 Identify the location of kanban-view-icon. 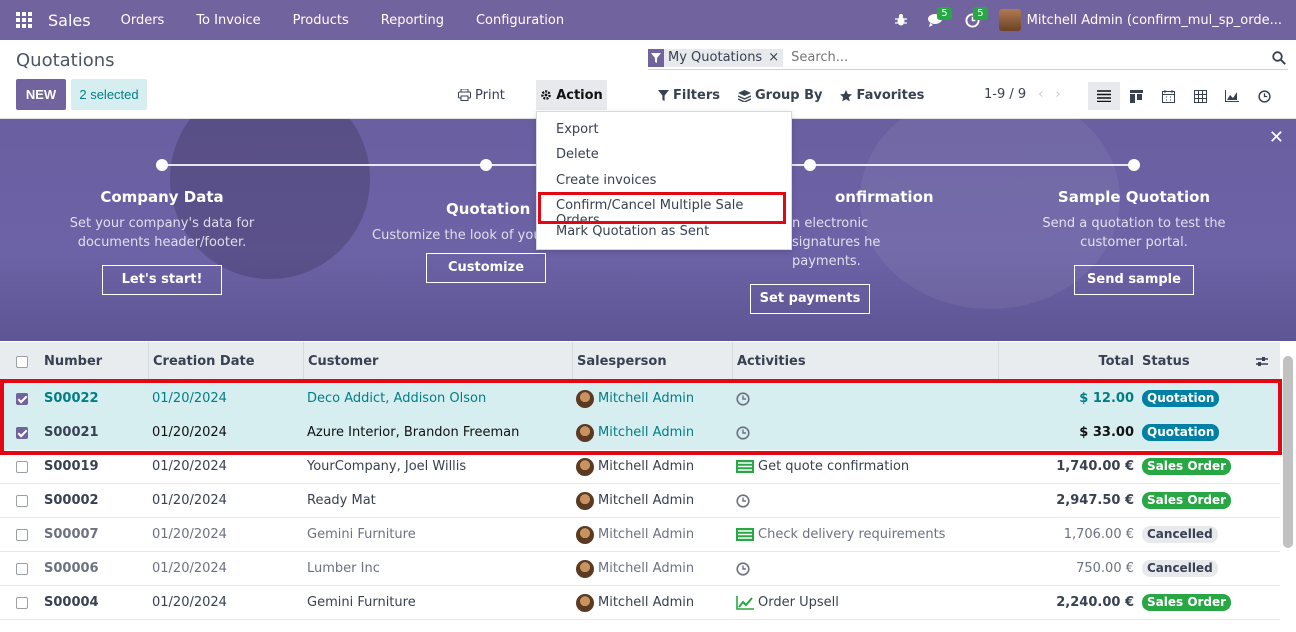
(1136, 96).